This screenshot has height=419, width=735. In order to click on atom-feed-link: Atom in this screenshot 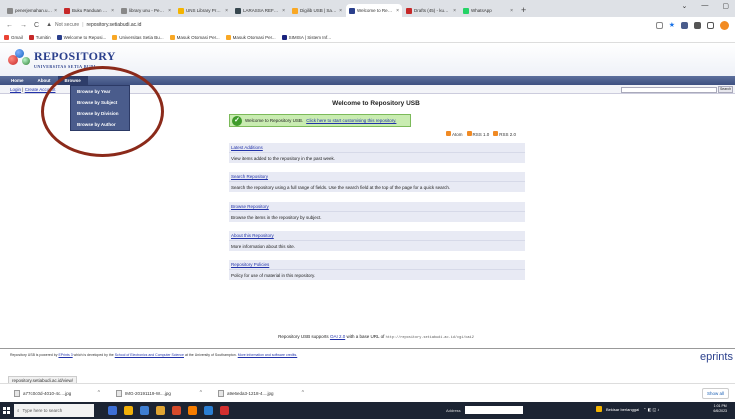, I will do `click(454, 134)`.